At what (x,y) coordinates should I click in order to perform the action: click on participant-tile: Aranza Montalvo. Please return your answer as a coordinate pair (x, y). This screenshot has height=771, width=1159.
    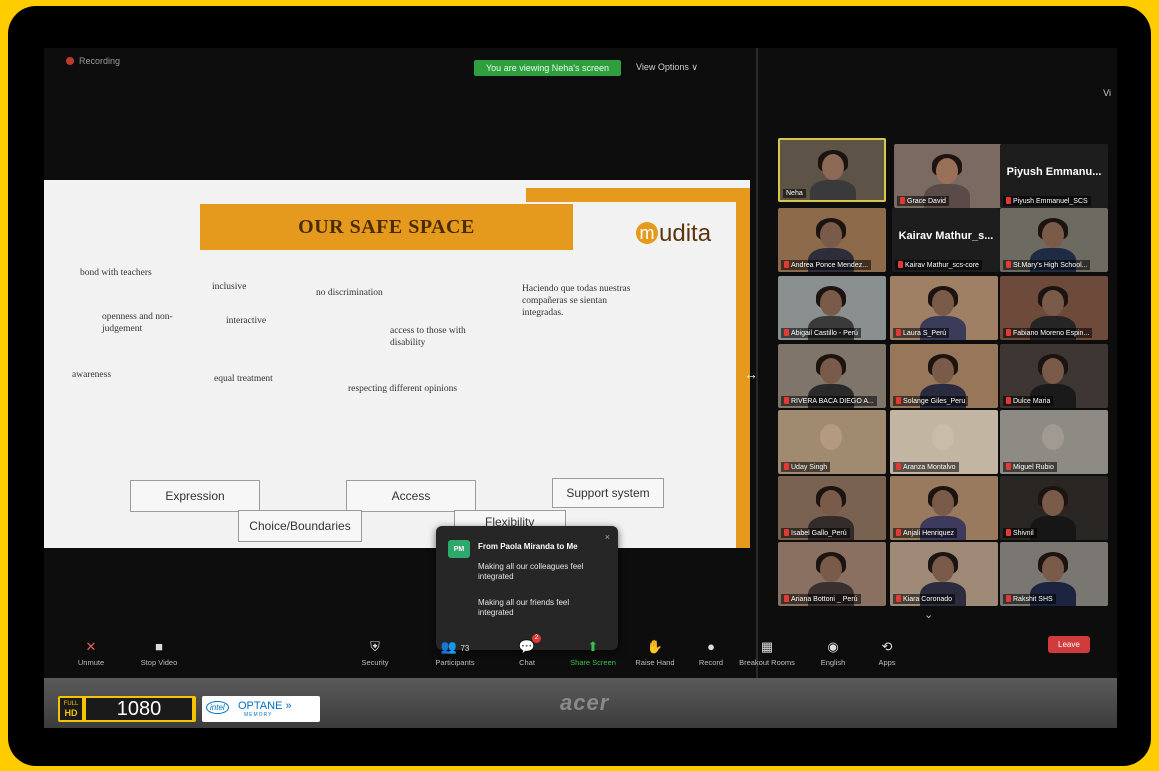
    Looking at the image, I should click on (944, 442).